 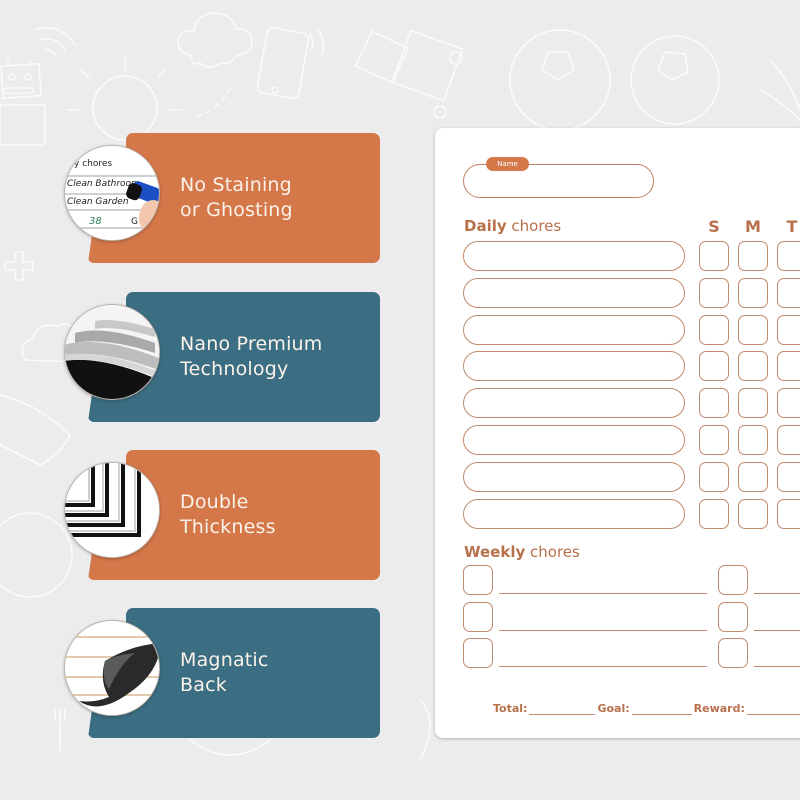 I want to click on daily-heading-rest: chores, so click(x=534, y=226).